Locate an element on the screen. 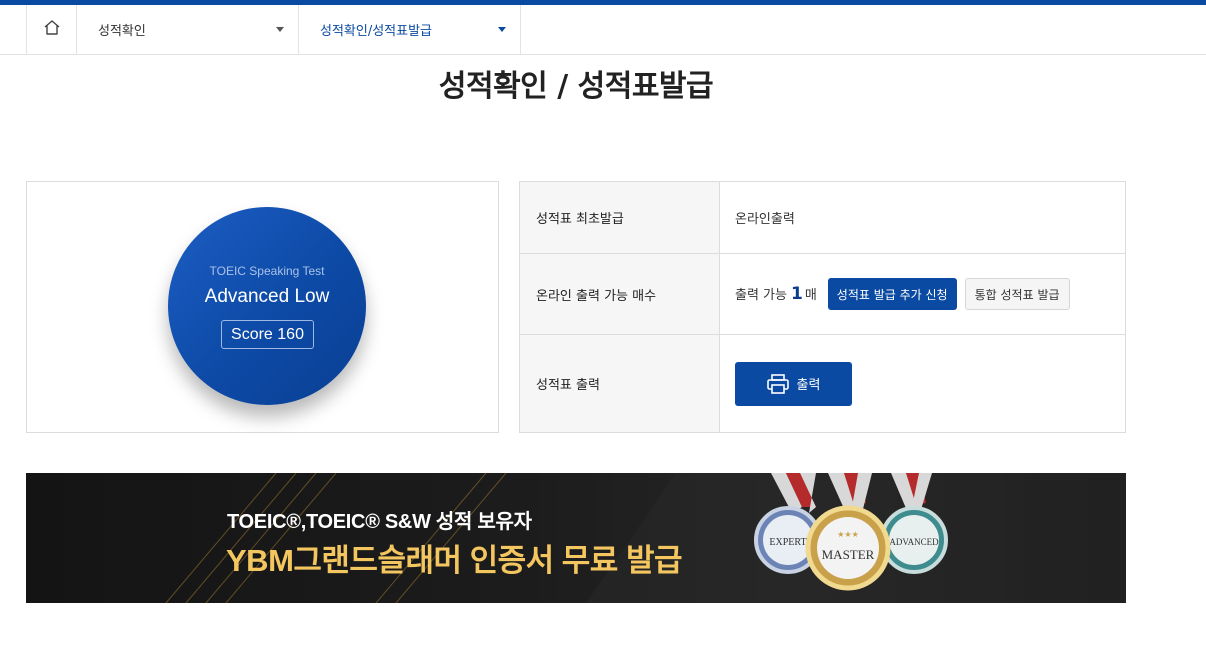 The width and height of the screenshot is (1206, 655). test-name: TOEIC Speaking Test is located at coordinates (267, 271).